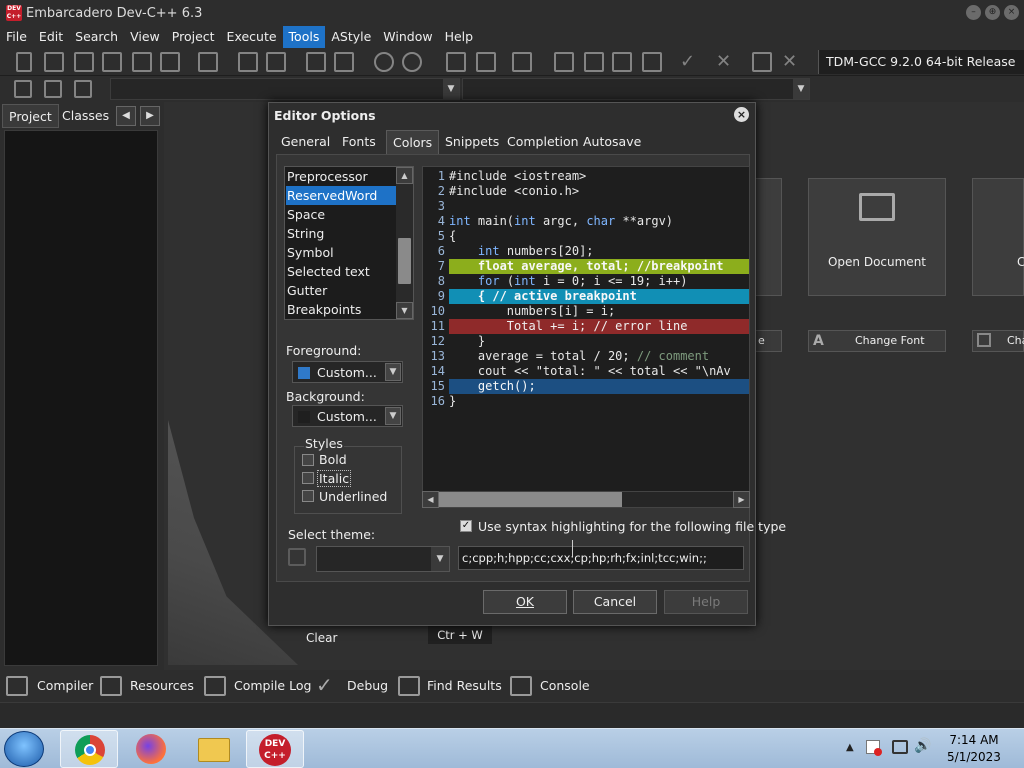  Describe the element at coordinates (522, 62) in the screenshot. I see `comment-icon` at that location.